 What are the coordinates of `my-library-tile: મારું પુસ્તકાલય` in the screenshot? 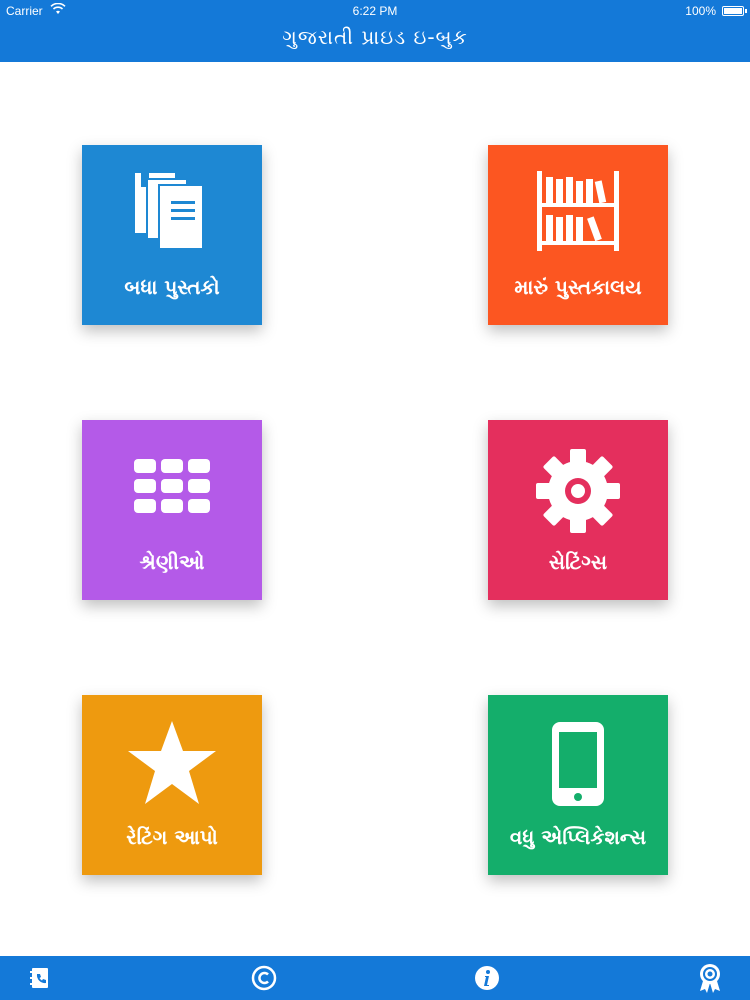 It's located at (578, 235).